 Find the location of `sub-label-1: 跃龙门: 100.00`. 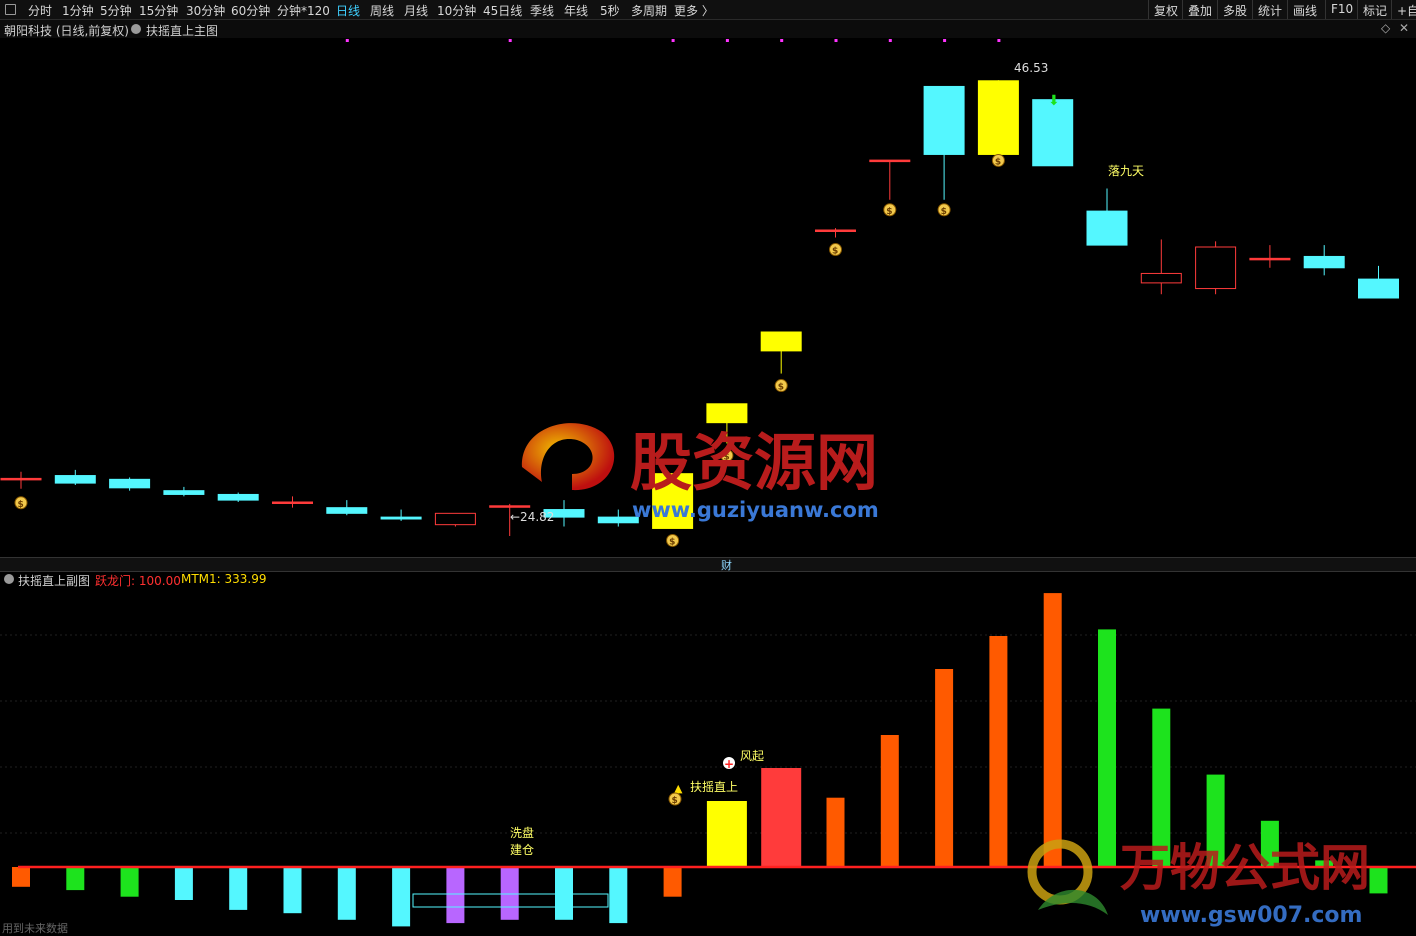

sub-label-1: 跃龙门: 100.00 is located at coordinates (138, 581).